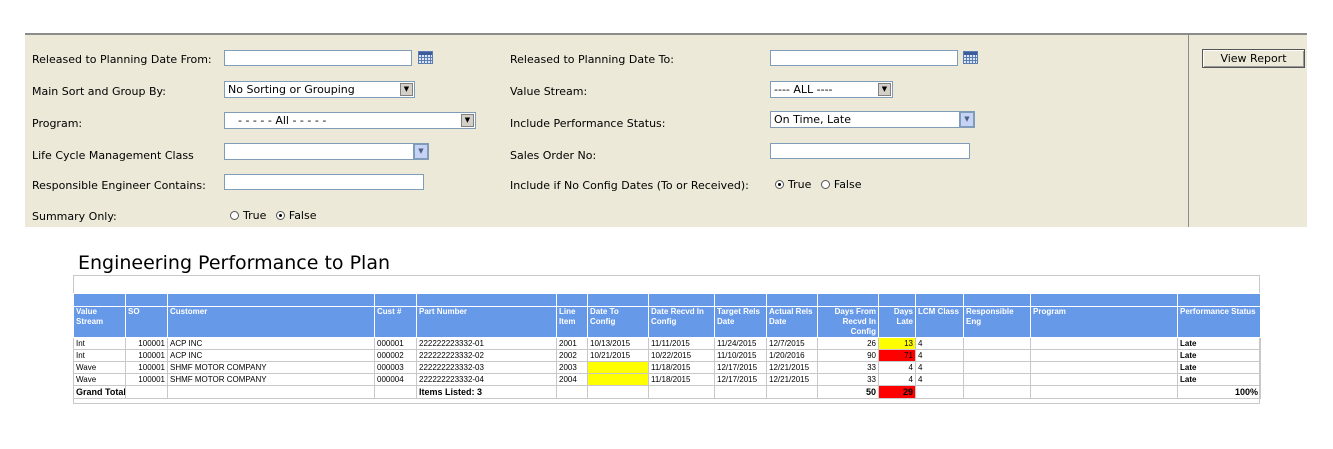  What do you see at coordinates (486, 343) in the screenshot?
I see `cell-part-number: 222222223332-01` at bounding box center [486, 343].